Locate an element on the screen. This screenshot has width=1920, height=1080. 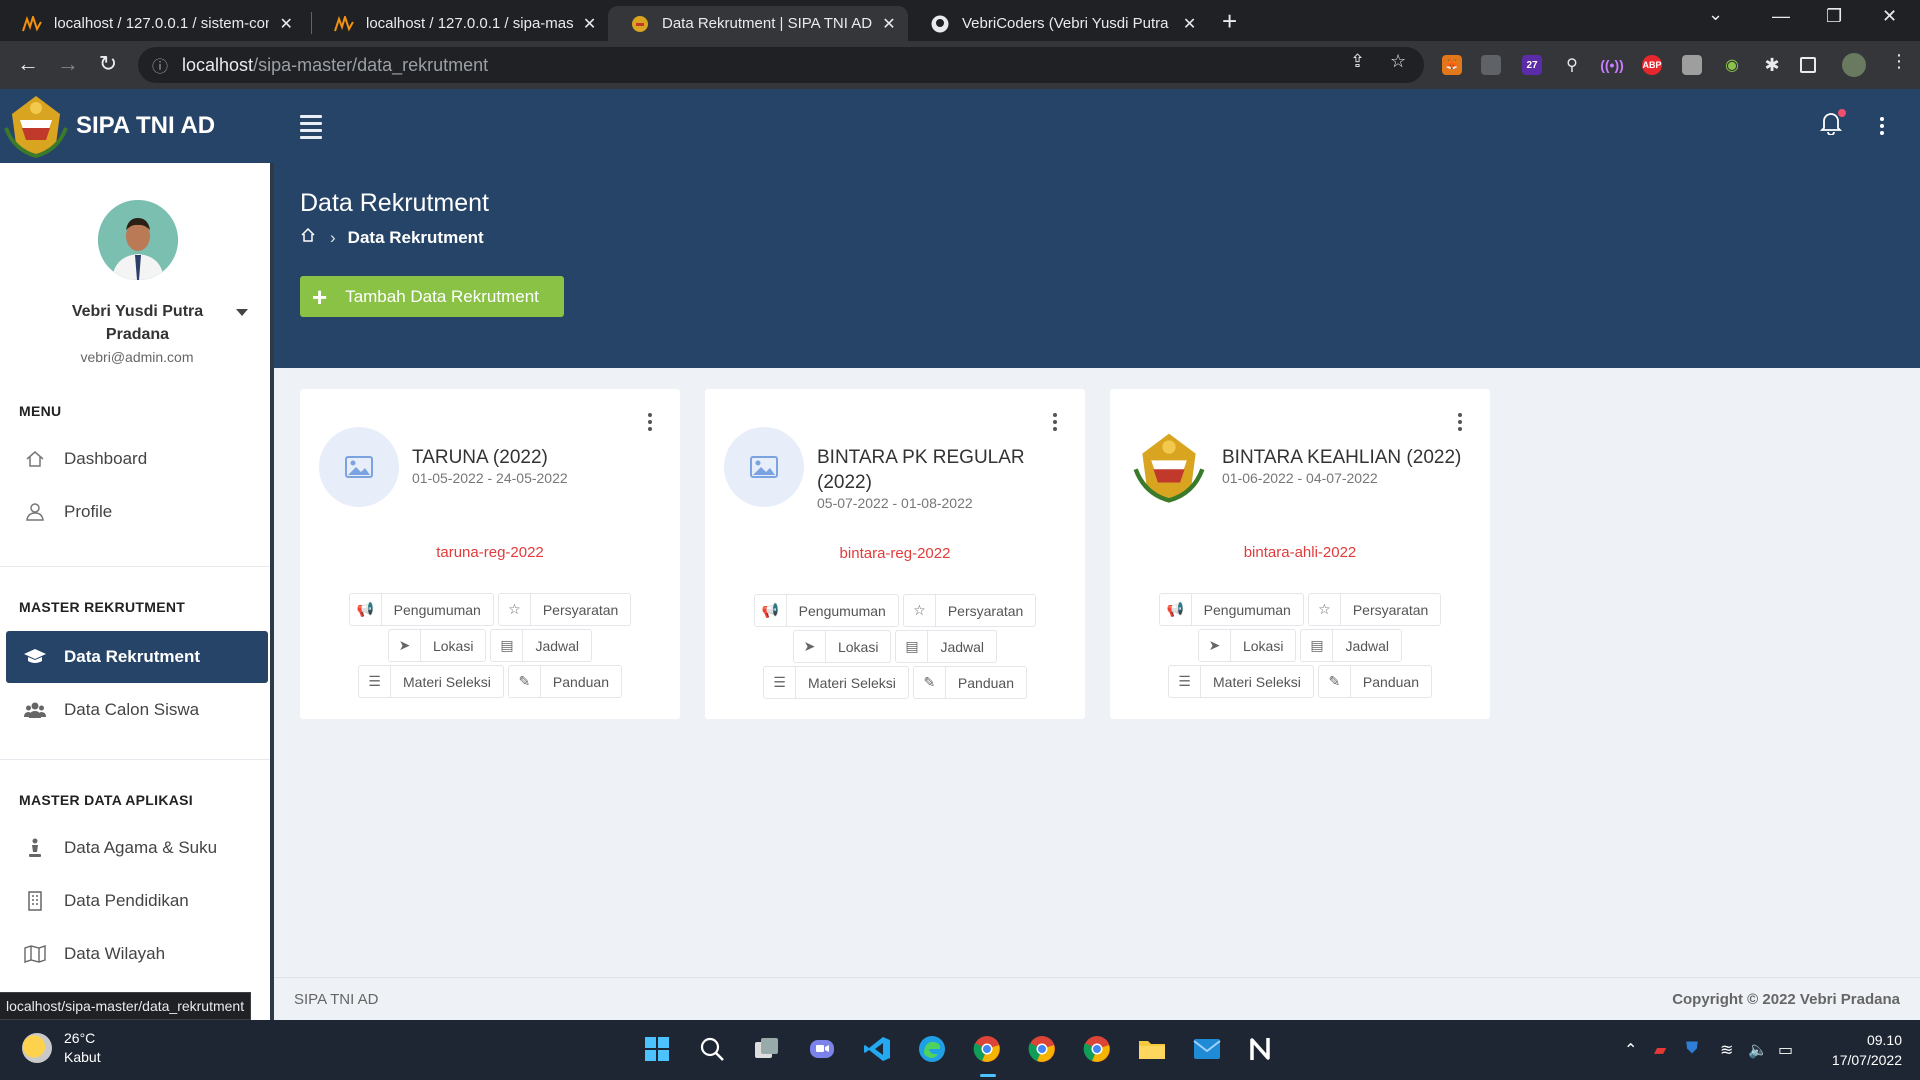
lightbulb-extension-icon: ⚲ is located at coordinates (1572, 65).